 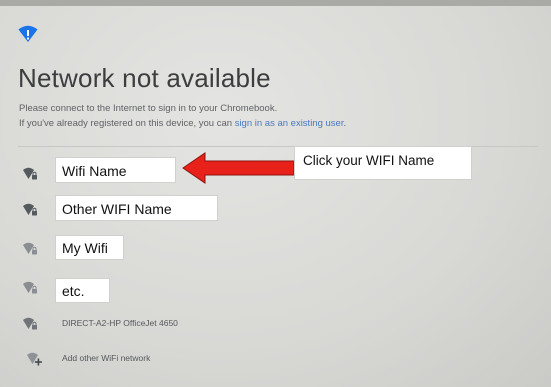 What do you see at coordinates (383, 163) in the screenshot?
I see `instruction-callout: Click your WIFI Name` at bounding box center [383, 163].